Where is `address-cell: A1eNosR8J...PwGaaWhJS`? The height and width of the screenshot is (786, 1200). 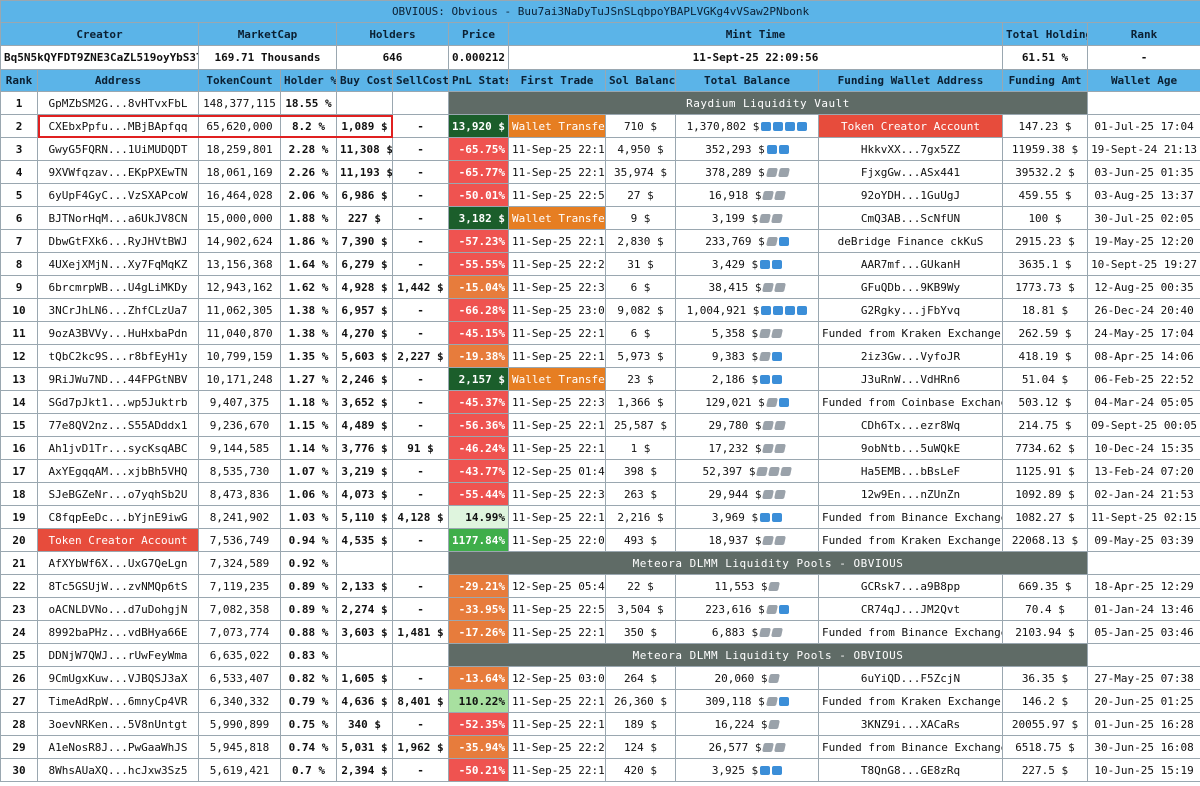 address-cell: A1eNosR8J...PwGaaWhJS is located at coordinates (118, 747).